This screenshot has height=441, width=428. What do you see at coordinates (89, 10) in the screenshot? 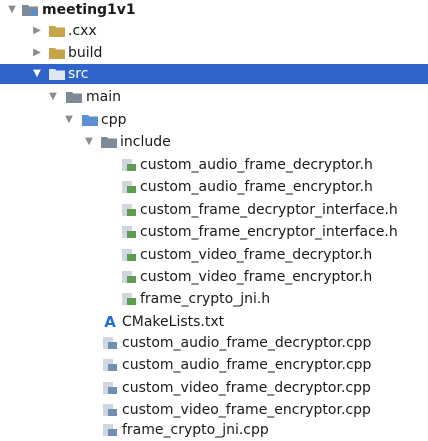
I see `tree-node-label: meeting1v1` at bounding box center [89, 10].